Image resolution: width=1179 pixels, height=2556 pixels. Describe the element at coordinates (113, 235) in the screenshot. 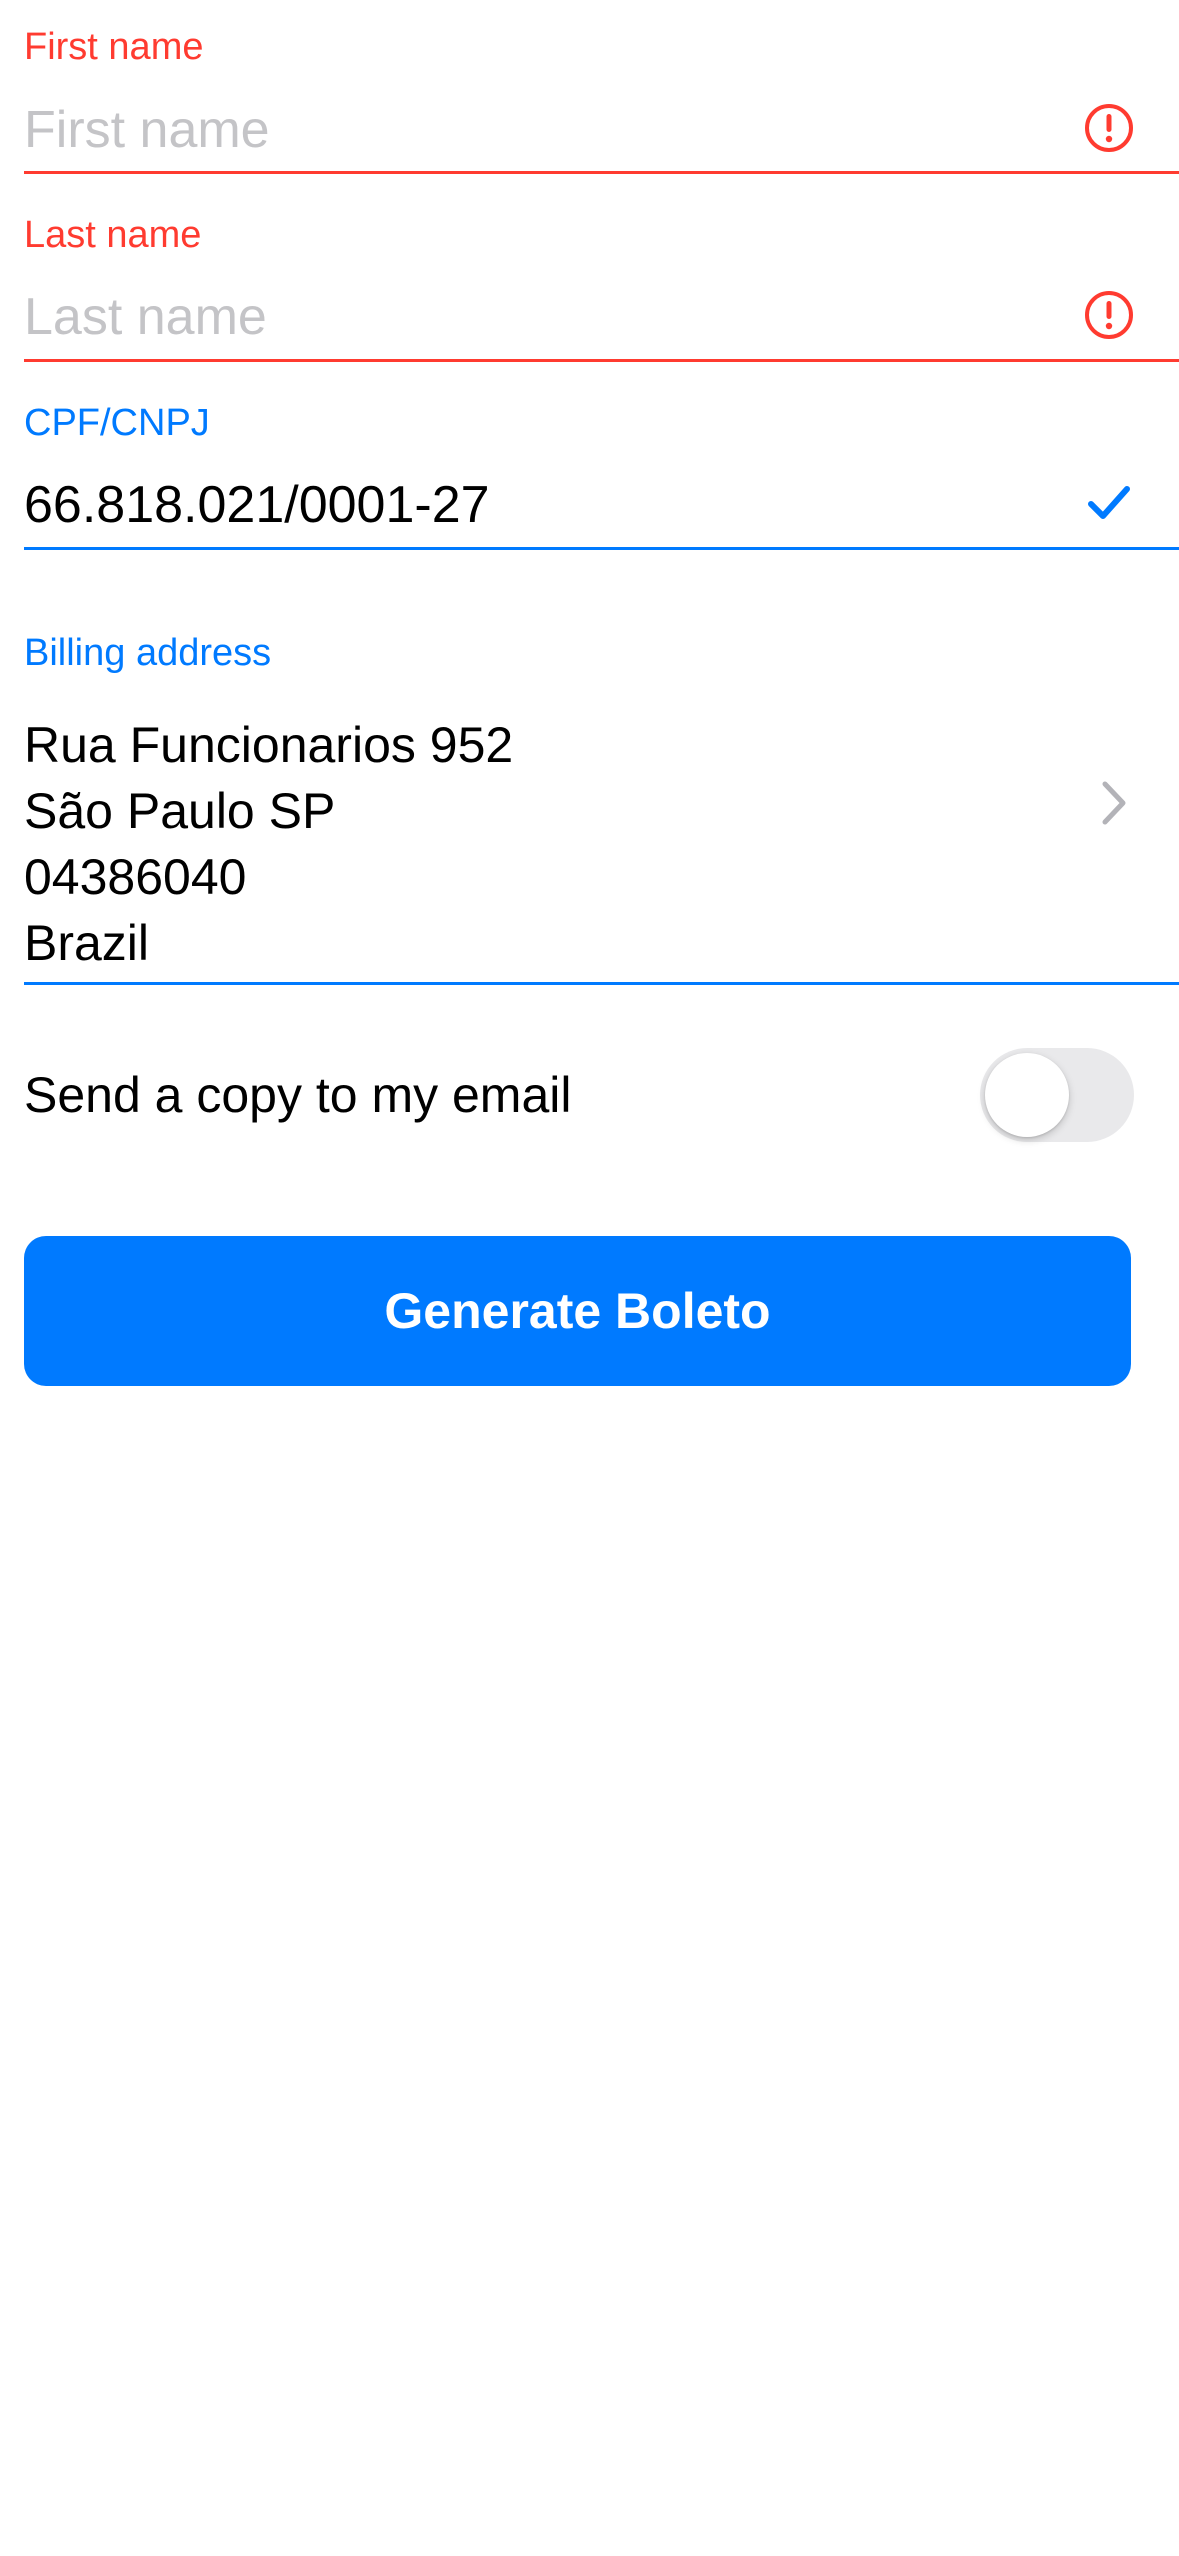

I see `last-name-label: Last name` at that location.